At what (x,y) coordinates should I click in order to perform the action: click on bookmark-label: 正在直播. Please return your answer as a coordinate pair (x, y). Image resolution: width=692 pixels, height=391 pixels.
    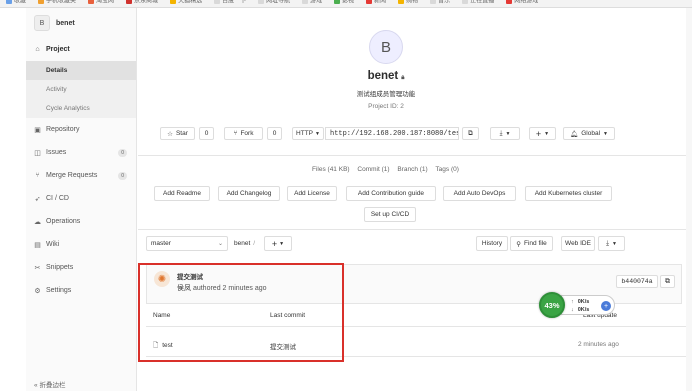
    Looking at the image, I should click on (482, 2).